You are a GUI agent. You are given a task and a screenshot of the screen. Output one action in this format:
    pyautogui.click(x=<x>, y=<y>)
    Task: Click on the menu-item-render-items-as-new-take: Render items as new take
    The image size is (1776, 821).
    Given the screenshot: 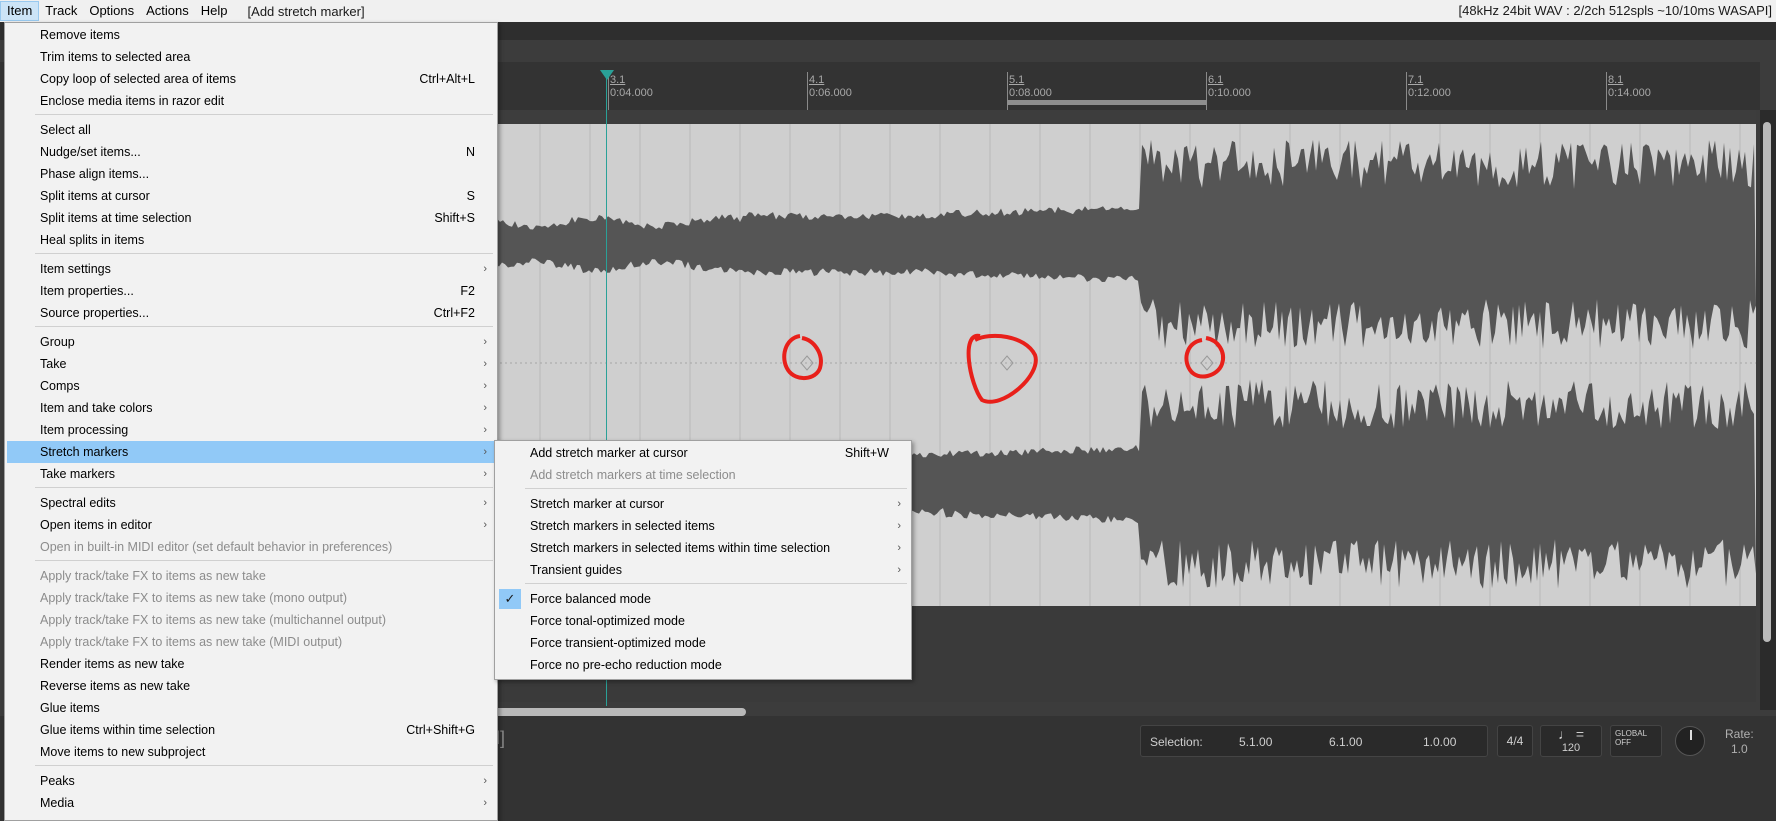 What is the action you would take?
    pyautogui.click(x=251, y=664)
    